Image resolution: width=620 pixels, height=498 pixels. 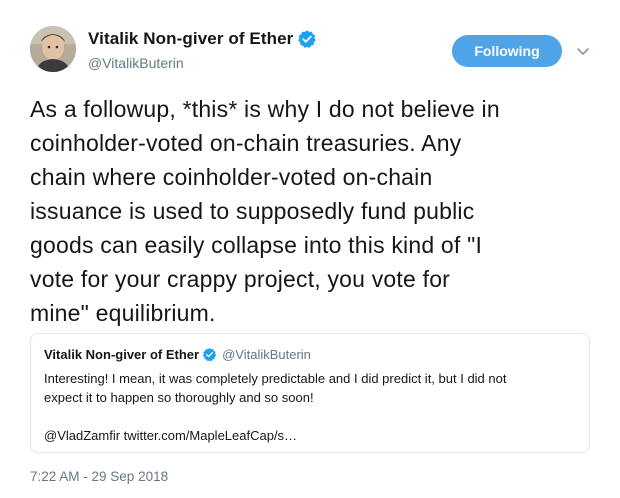 I want to click on quoted-line-gap, so click(x=311, y=416).